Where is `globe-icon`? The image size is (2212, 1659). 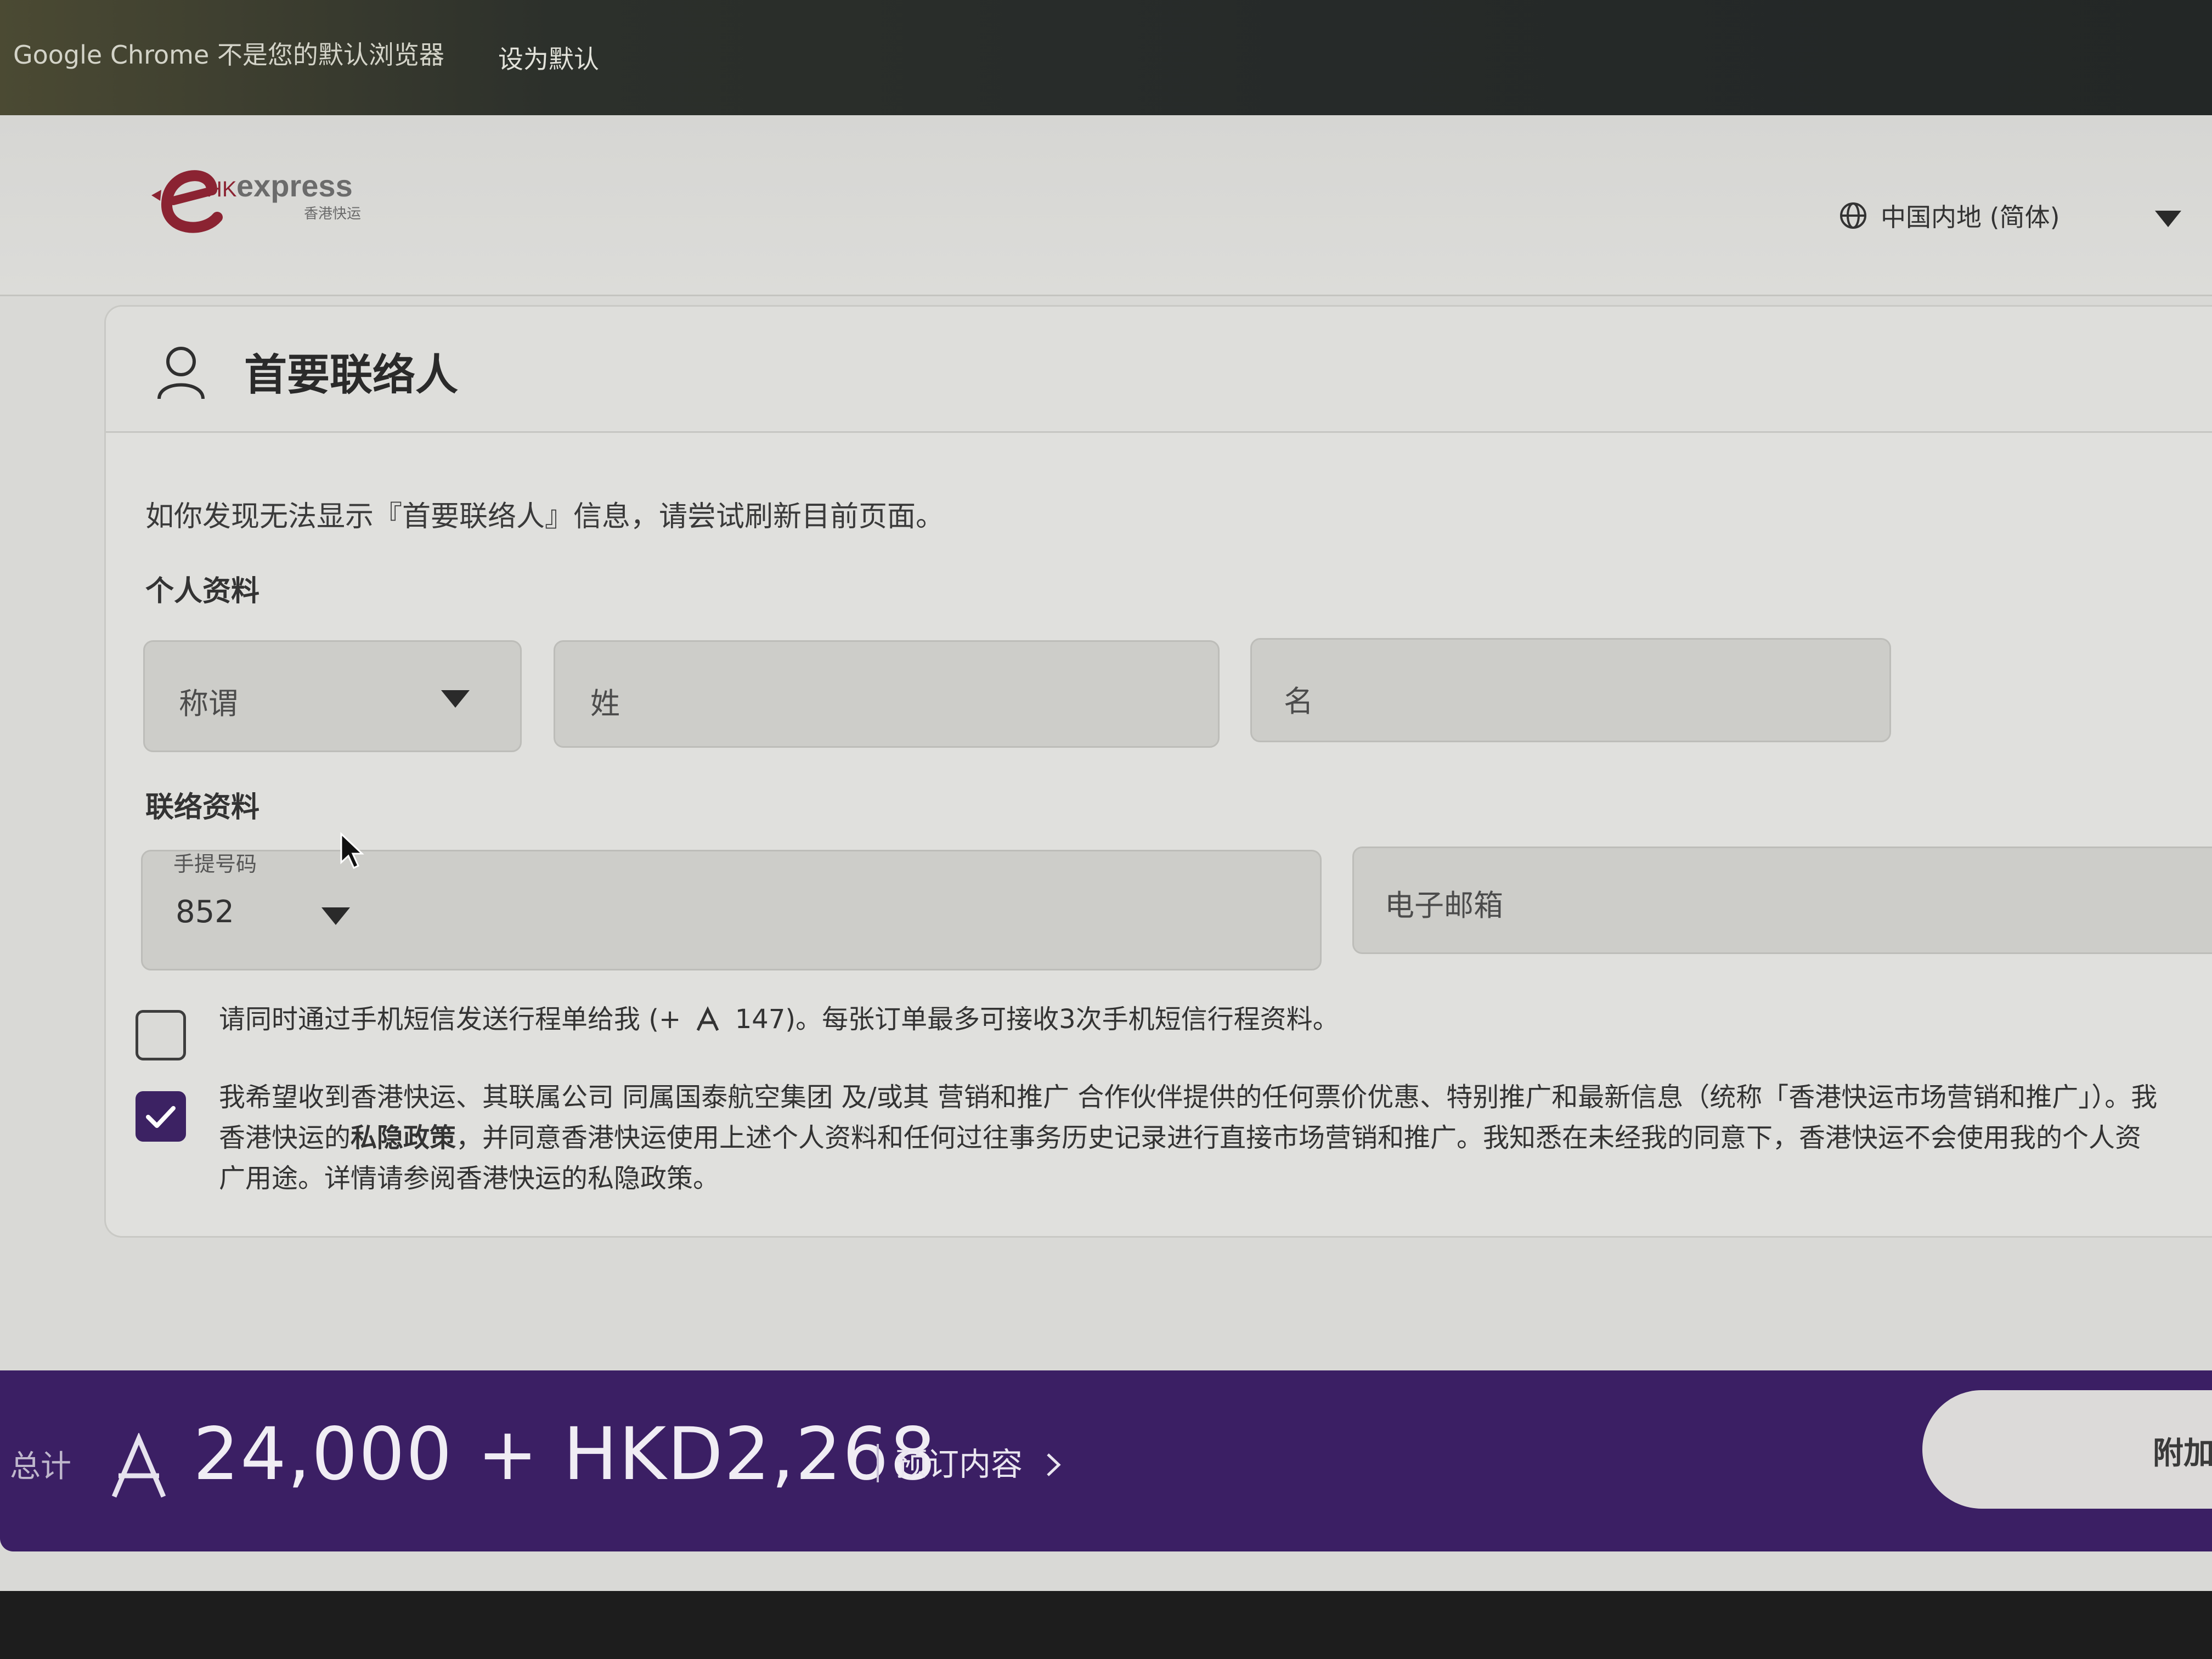
globe-icon is located at coordinates (1853, 216).